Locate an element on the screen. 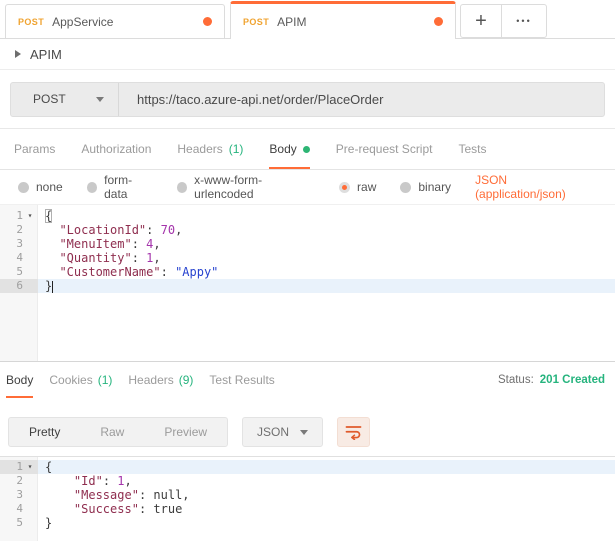  view-raw-button: Raw is located at coordinates (112, 432).